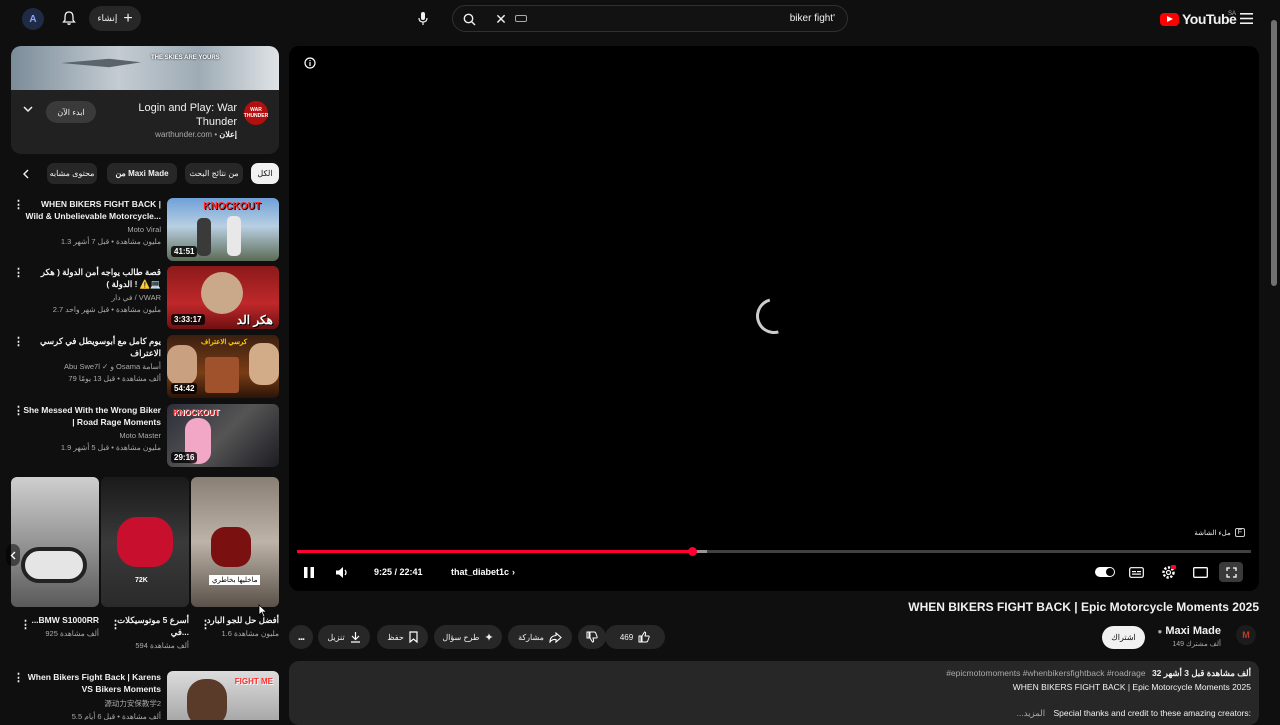 Image resolution: width=1280 pixels, height=725 pixels. What do you see at coordinates (177, 115) in the screenshot?
I see `ad-title: Login and Play: War Thunder` at bounding box center [177, 115].